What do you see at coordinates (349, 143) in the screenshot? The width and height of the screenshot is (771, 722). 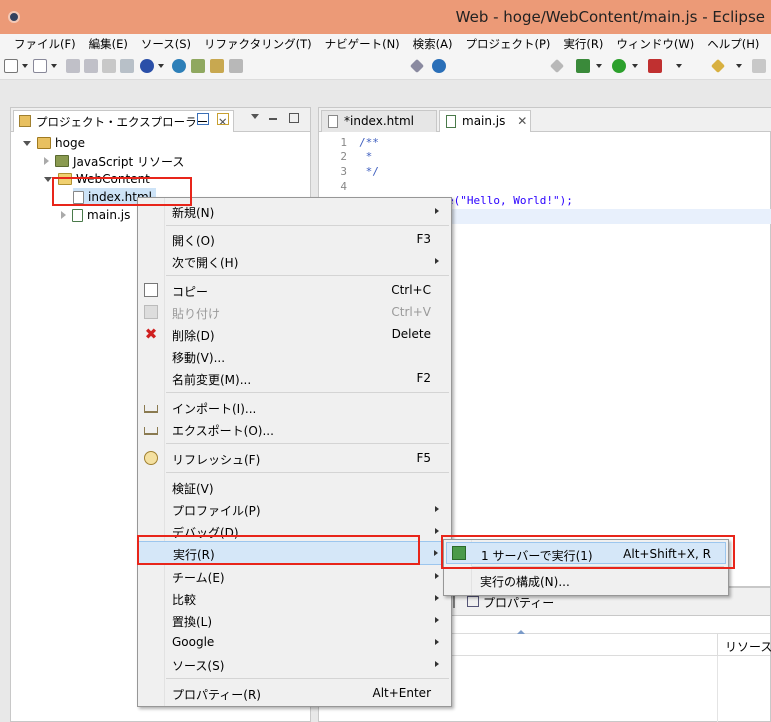 I see `code-line: 1/**` at bounding box center [349, 143].